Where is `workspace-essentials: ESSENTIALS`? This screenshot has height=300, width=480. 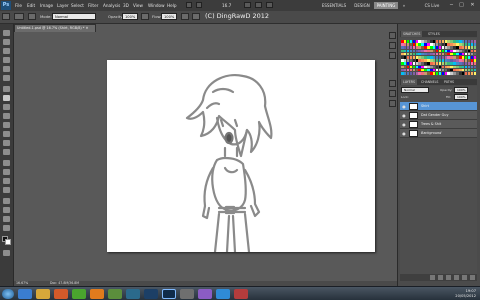 workspace-essentials: ESSENTIALS is located at coordinates (334, 5).